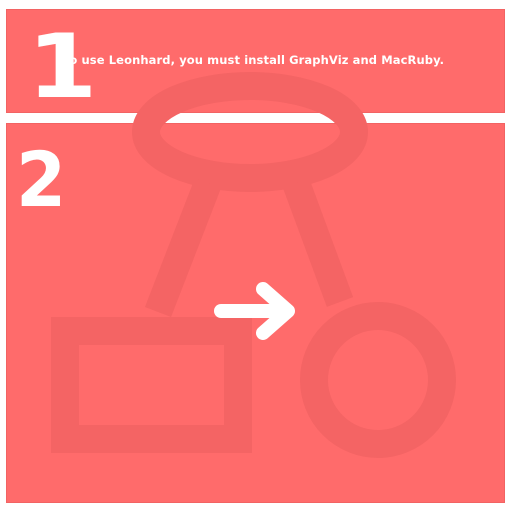 This screenshot has width=512, height=512. I want to click on step-2-number: 2, so click(41, 179).